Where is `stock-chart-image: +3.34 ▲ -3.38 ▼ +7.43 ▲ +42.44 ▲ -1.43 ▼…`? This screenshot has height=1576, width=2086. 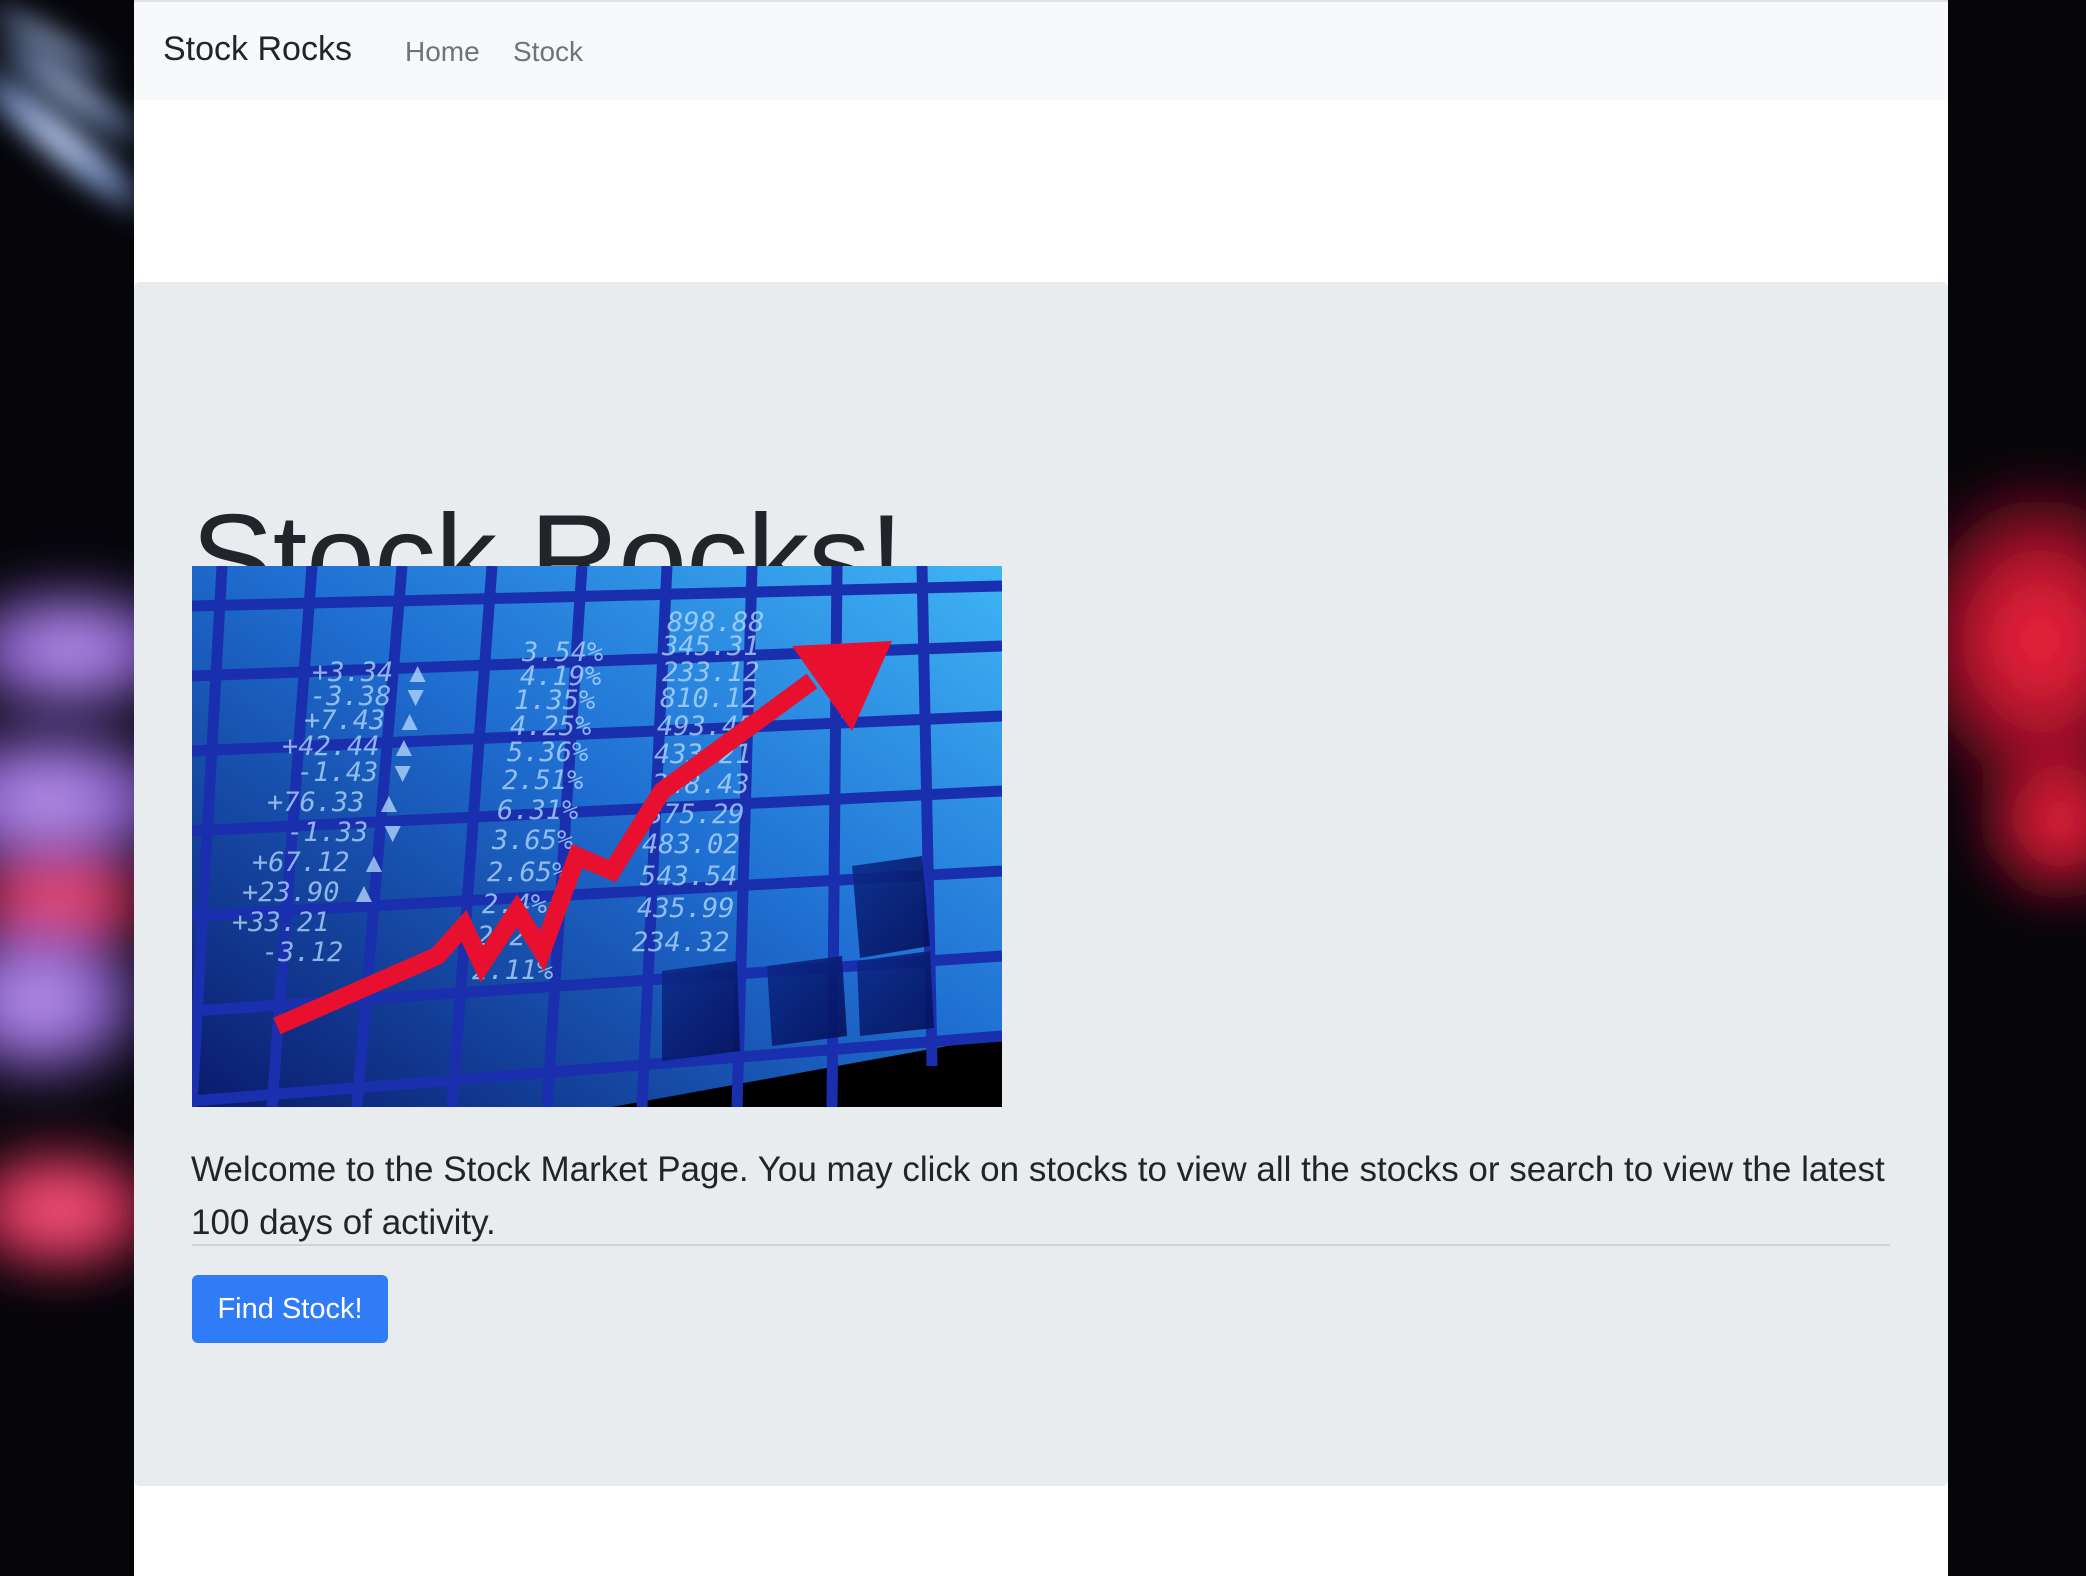 stock-chart-image: +3.34 ▲ -3.38 ▼ +7.43 ▲ +42.44 ▲ -1.43 ▼… is located at coordinates (597, 836).